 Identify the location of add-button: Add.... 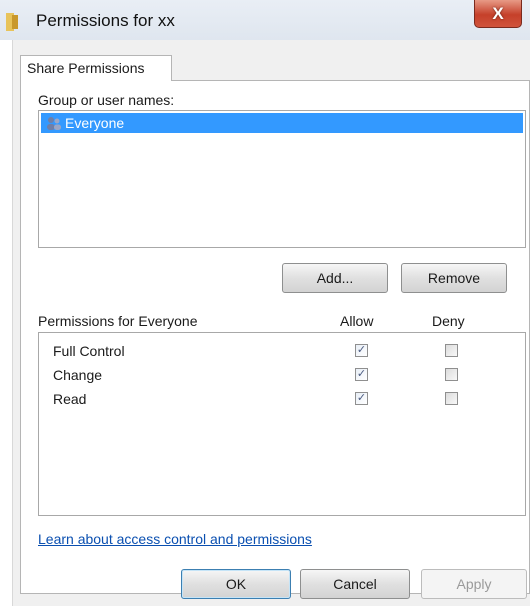
(335, 278).